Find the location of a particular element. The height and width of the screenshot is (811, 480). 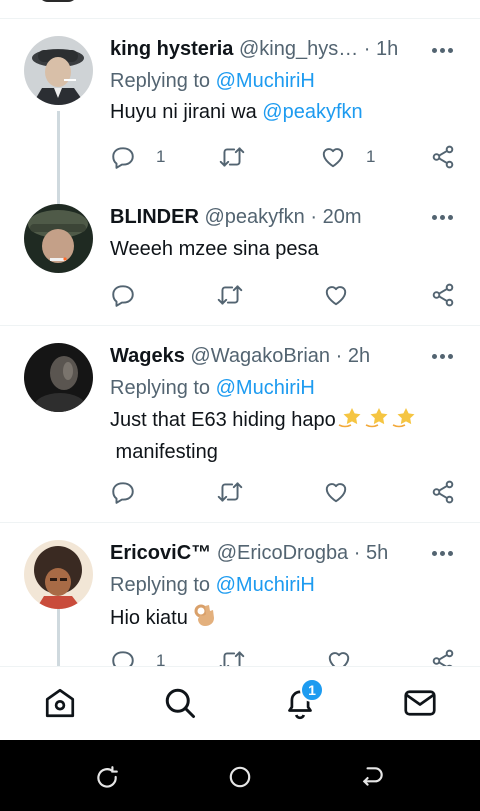

timestamp: 2h is located at coordinates (359, 356).